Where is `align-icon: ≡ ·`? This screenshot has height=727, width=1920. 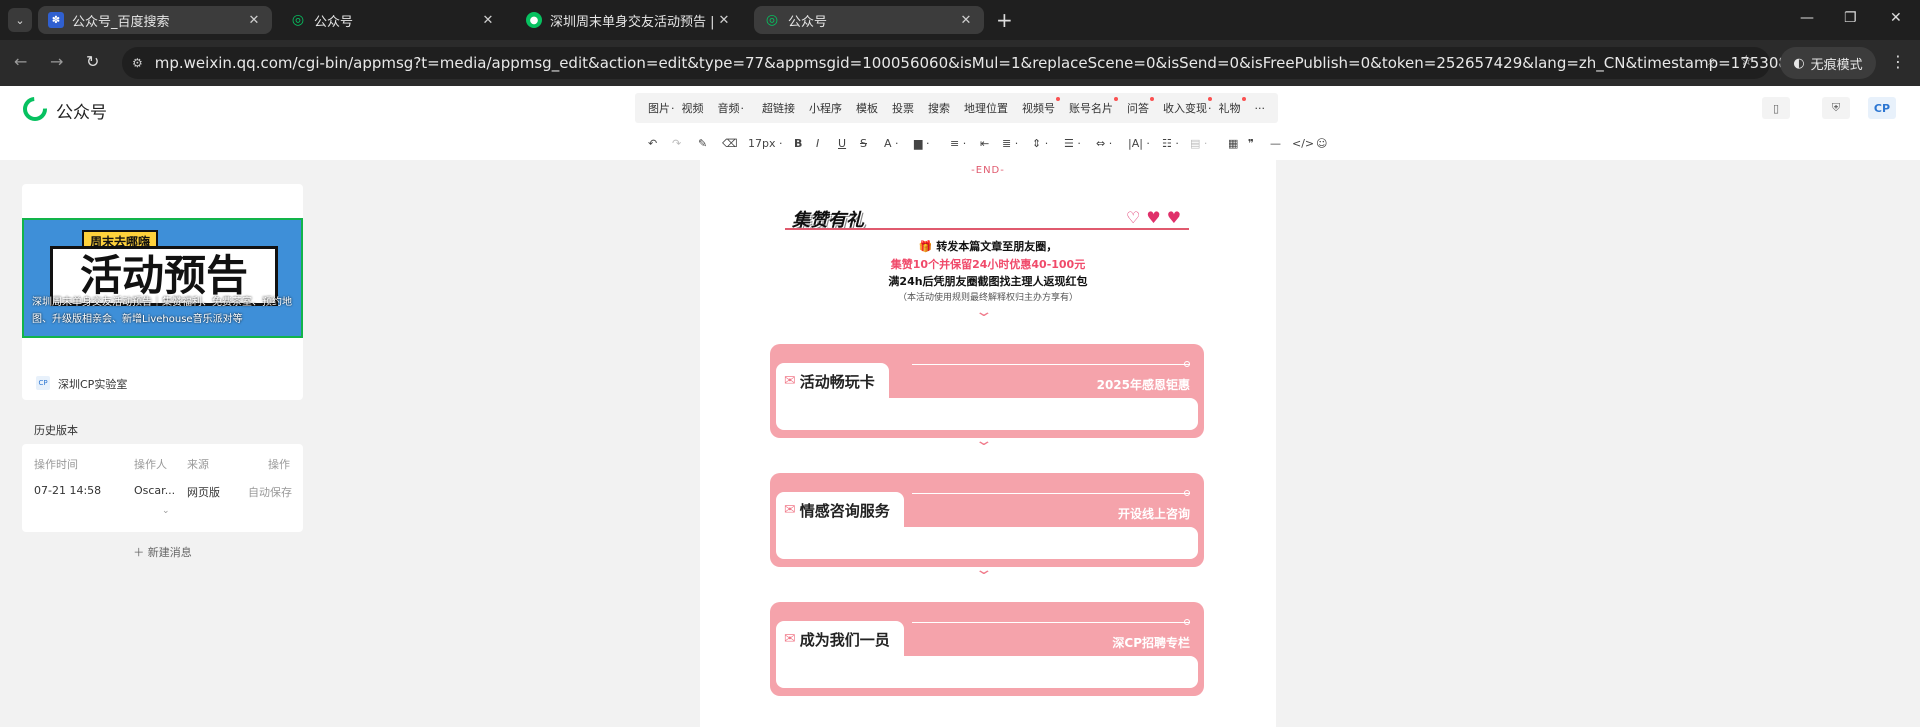 align-icon: ≡ · is located at coordinates (958, 143).